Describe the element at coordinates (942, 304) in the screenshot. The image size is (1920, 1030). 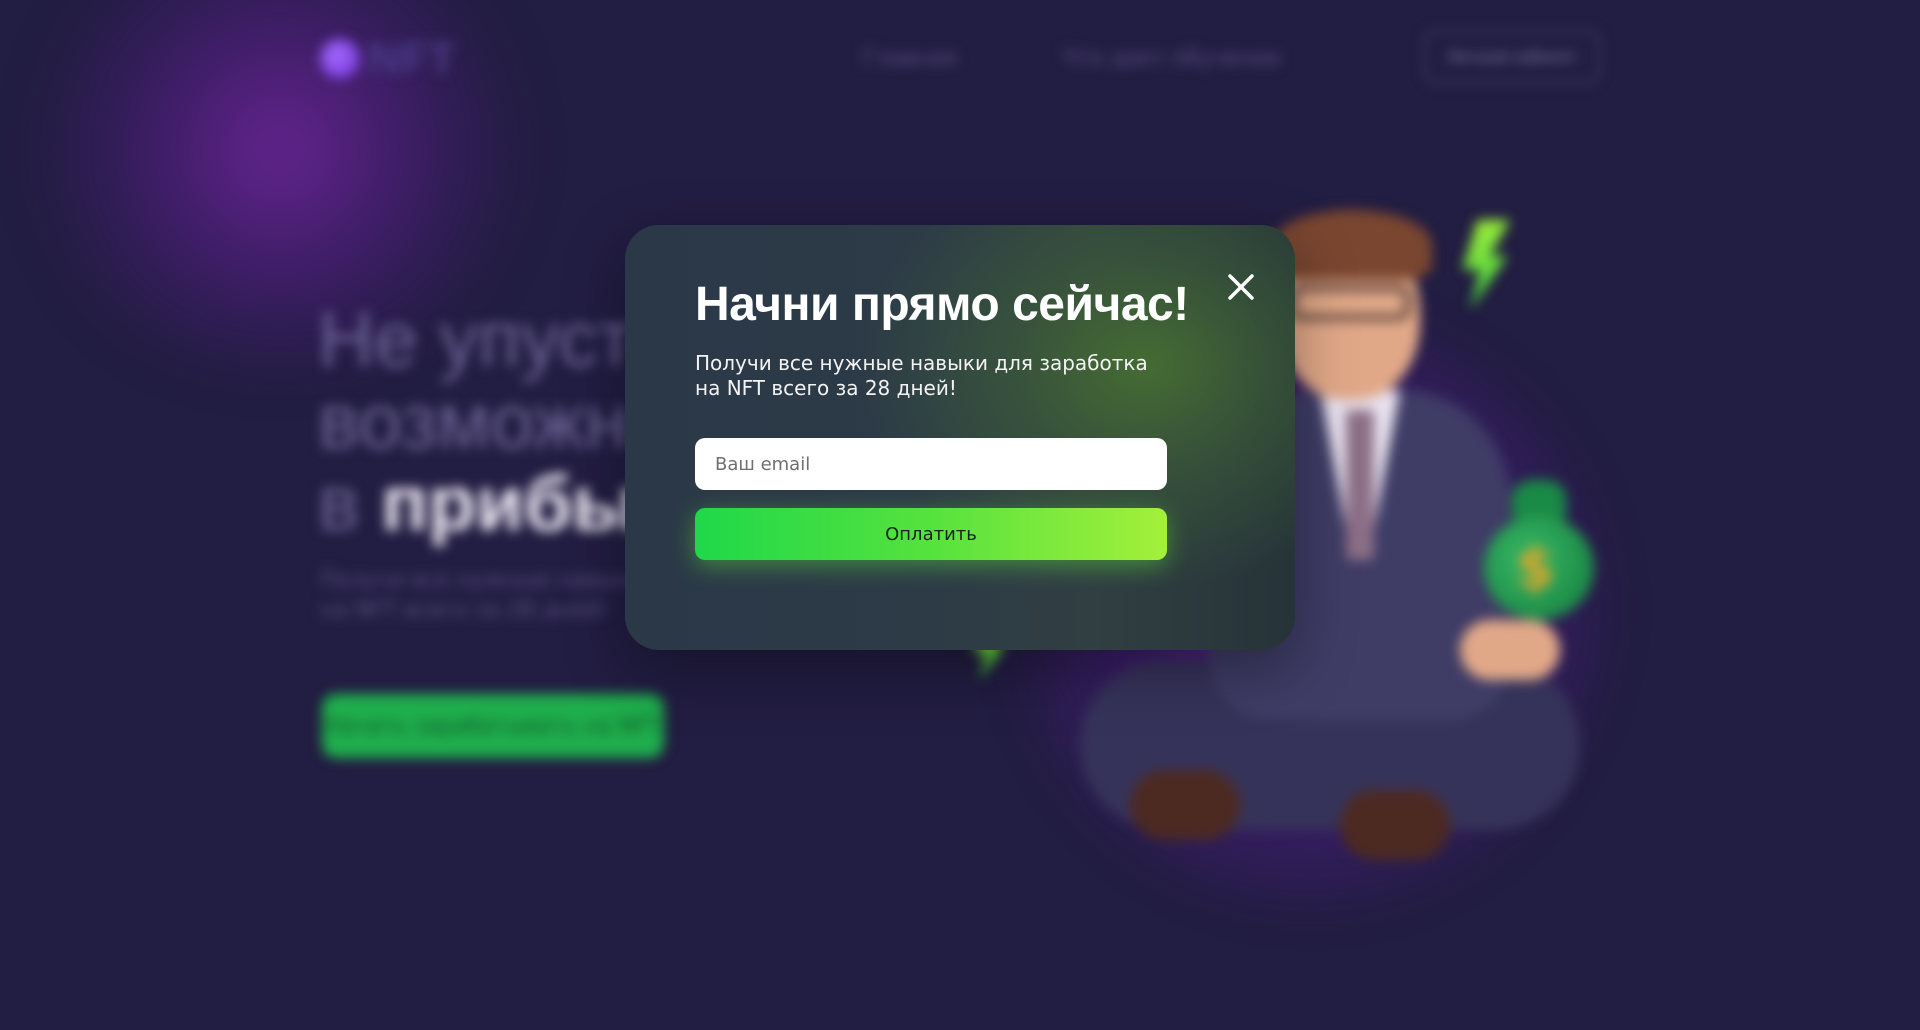
I see `modal-title: Начни прямо сейчас!` at that location.